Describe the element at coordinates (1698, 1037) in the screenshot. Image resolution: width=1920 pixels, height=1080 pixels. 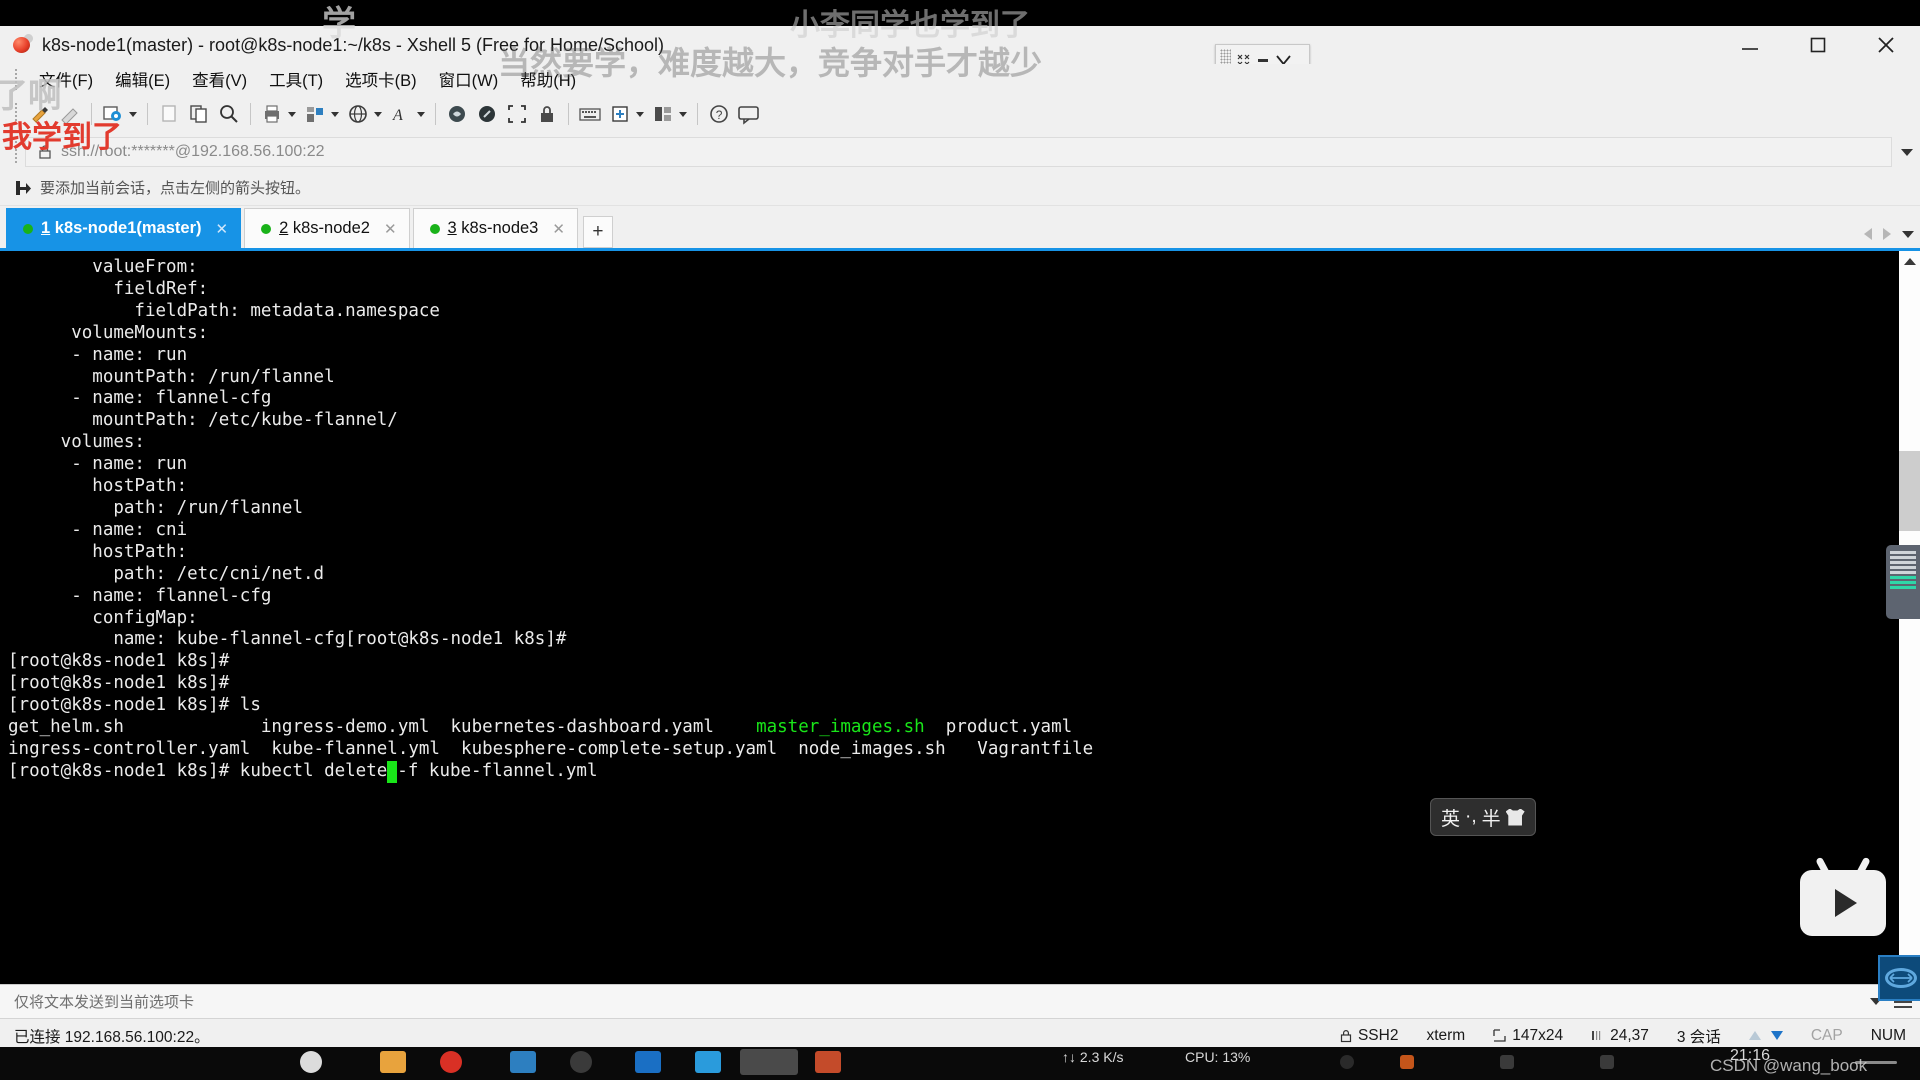
I see `status-sessions: 3 会话` at that location.